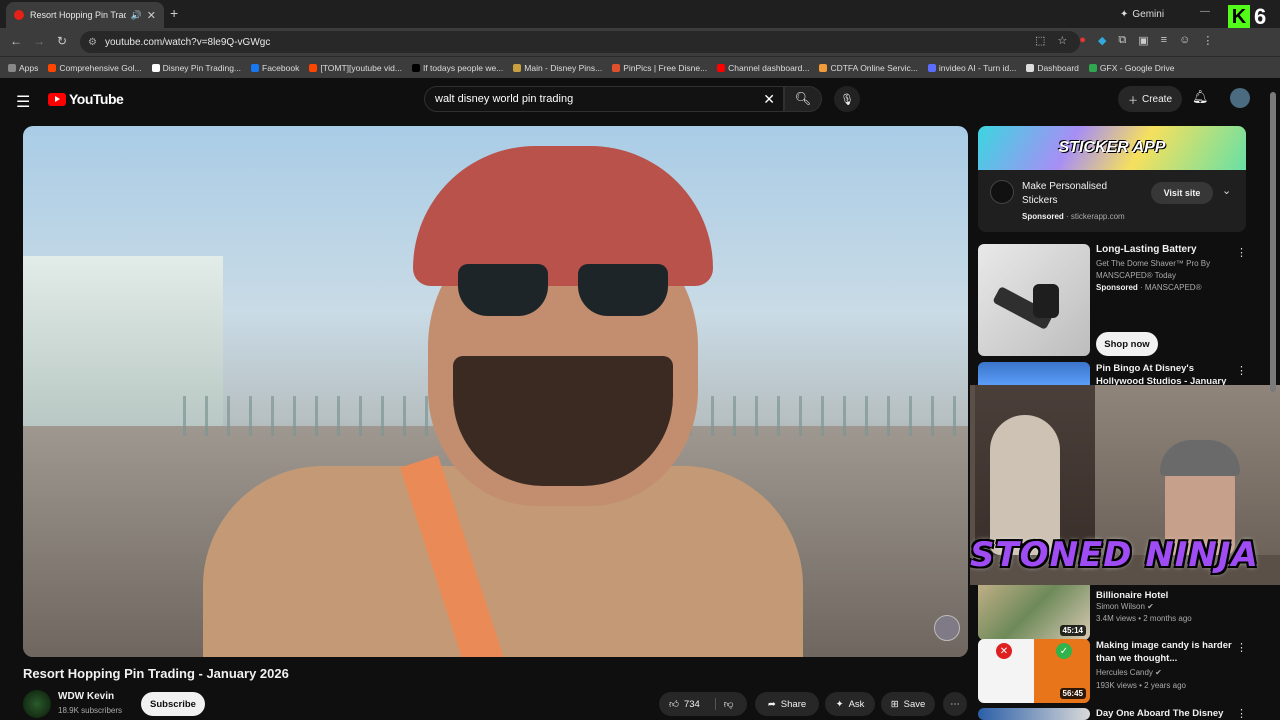 This screenshot has width=1280, height=720. I want to click on manscaped-ad-thumbnail, so click(1034, 300).